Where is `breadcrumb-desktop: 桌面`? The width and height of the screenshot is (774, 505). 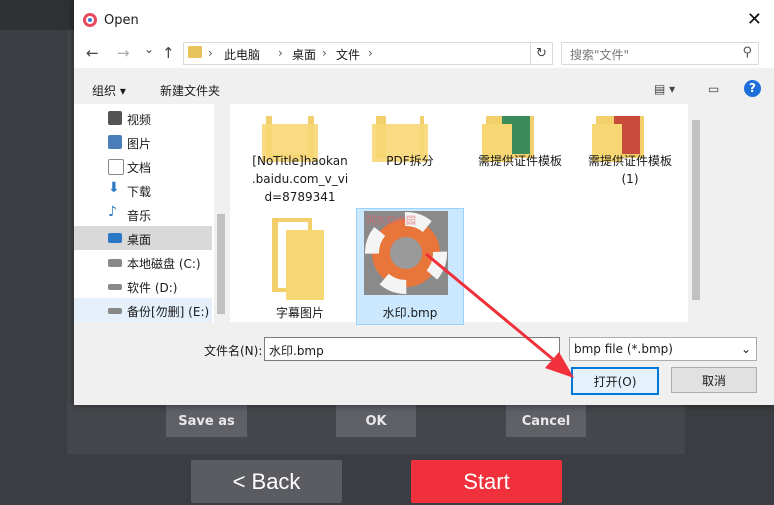
breadcrumb-desktop: 桌面 is located at coordinates (304, 54).